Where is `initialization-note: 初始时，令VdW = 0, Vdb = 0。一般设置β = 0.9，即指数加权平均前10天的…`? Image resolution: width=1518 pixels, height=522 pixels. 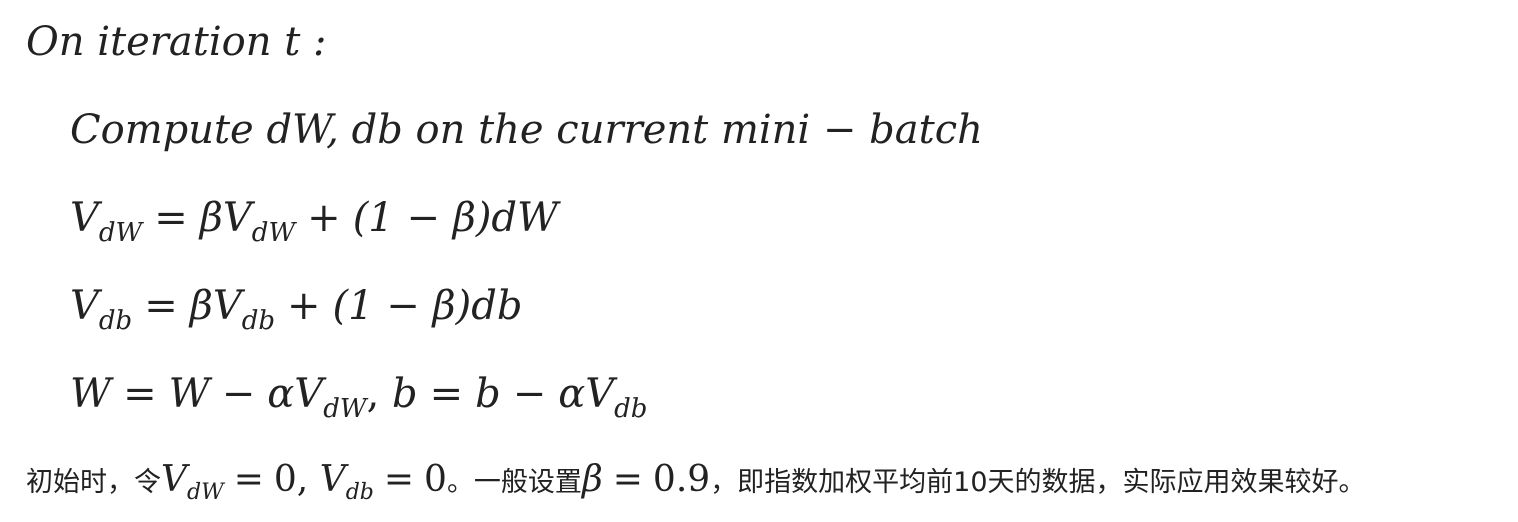
initialization-note: 初始时，令VdW = 0, Vdb = 0。一般设置β = 0.9，即指数加权平均前10天的… is located at coordinates (696, 482).